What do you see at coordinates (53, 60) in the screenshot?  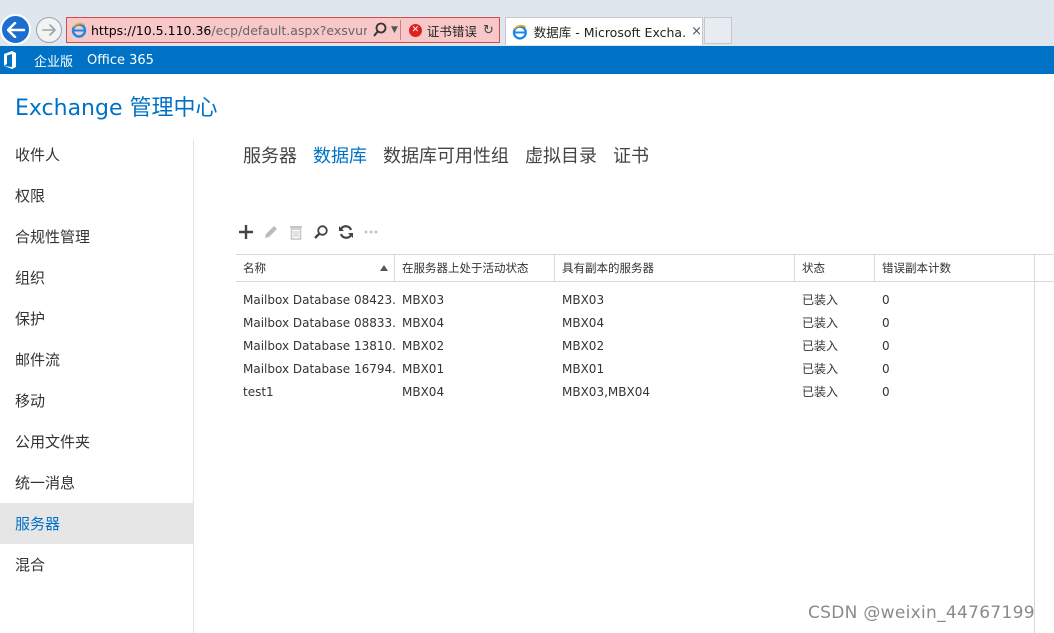 I see `edition-label: 企业版` at bounding box center [53, 60].